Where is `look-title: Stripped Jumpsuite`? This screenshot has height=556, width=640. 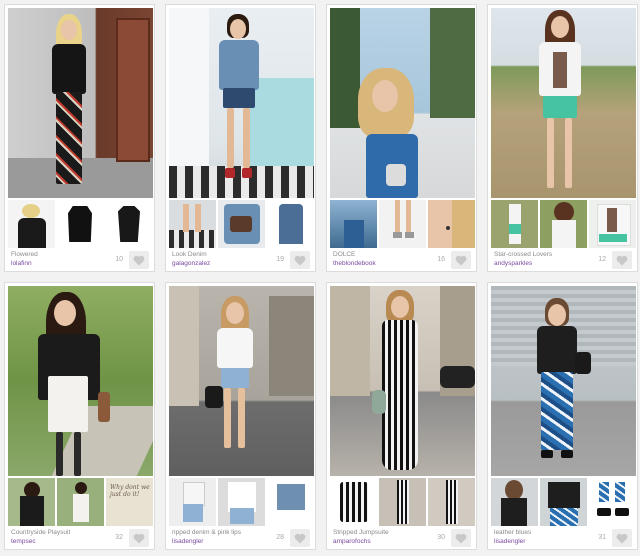 look-title: Stripped Jumpsuite is located at coordinates (361, 532).